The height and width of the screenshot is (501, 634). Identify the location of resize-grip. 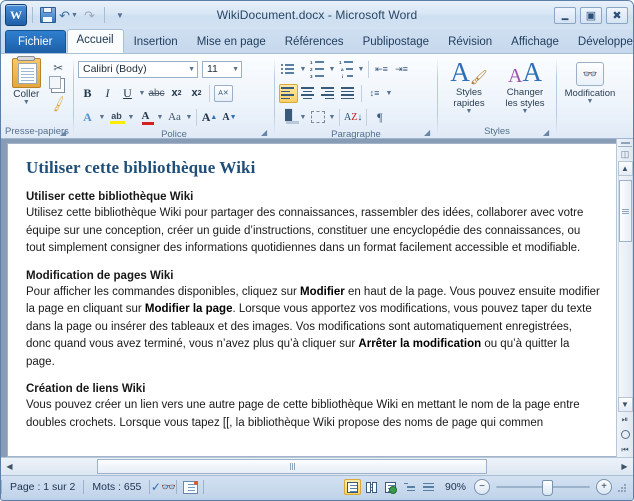
(623, 487).